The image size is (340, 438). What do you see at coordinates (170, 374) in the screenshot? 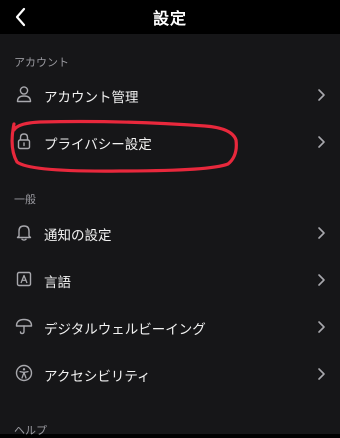
I see `settings-item-accessibility: アクセシビリティ` at bounding box center [170, 374].